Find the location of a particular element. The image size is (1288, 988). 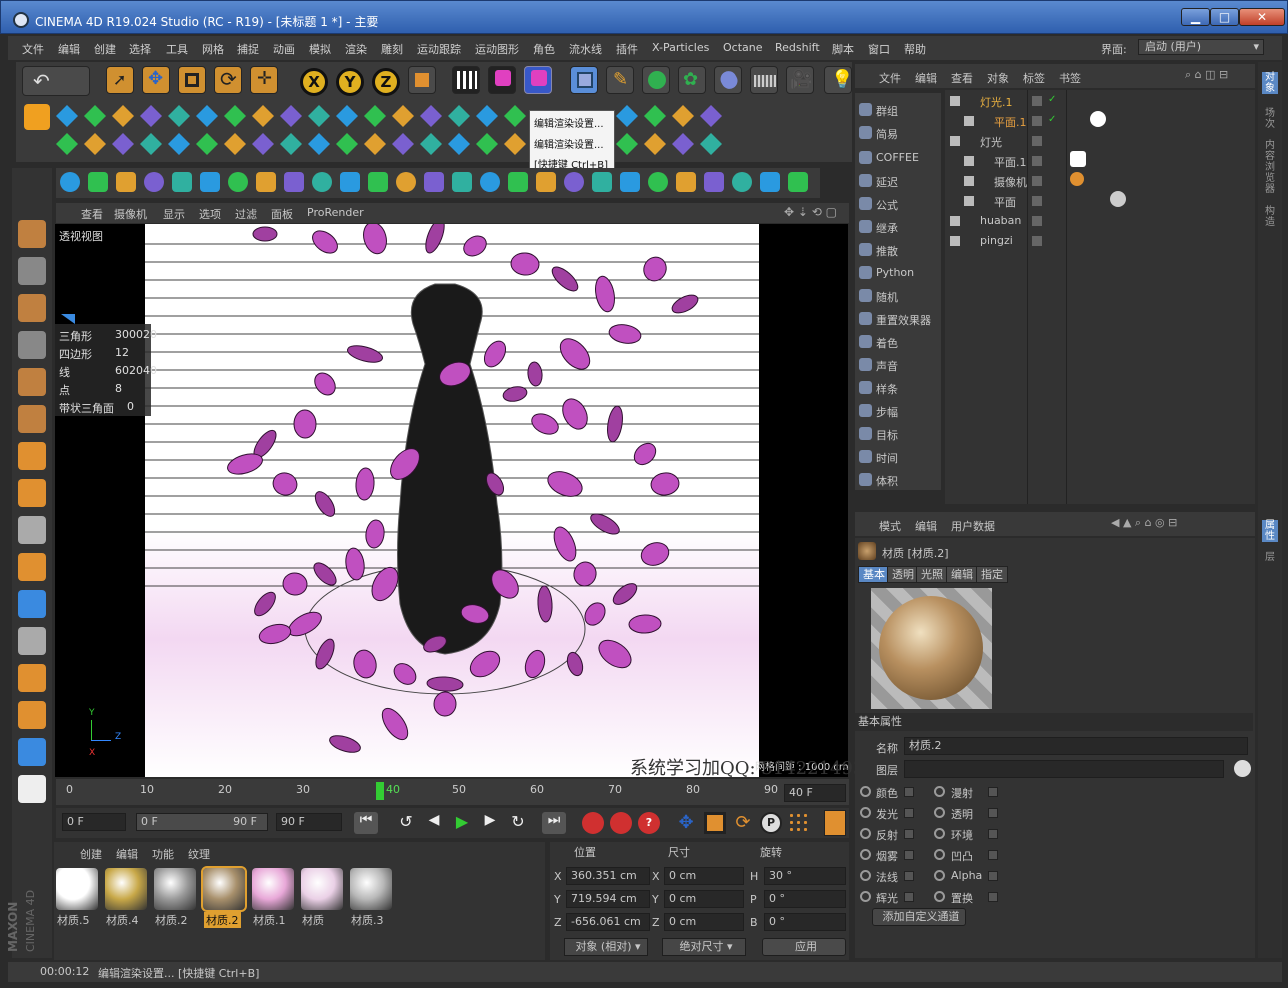

tab-illumination: 光照 is located at coordinates (932, 574).